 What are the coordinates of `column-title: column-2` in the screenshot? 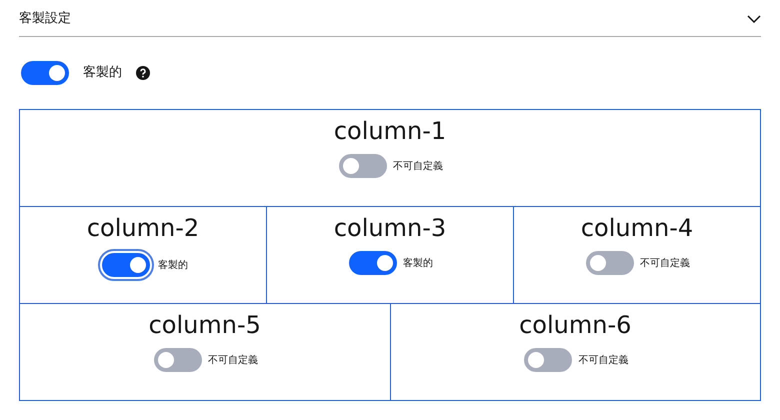 It's located at (143, 228).